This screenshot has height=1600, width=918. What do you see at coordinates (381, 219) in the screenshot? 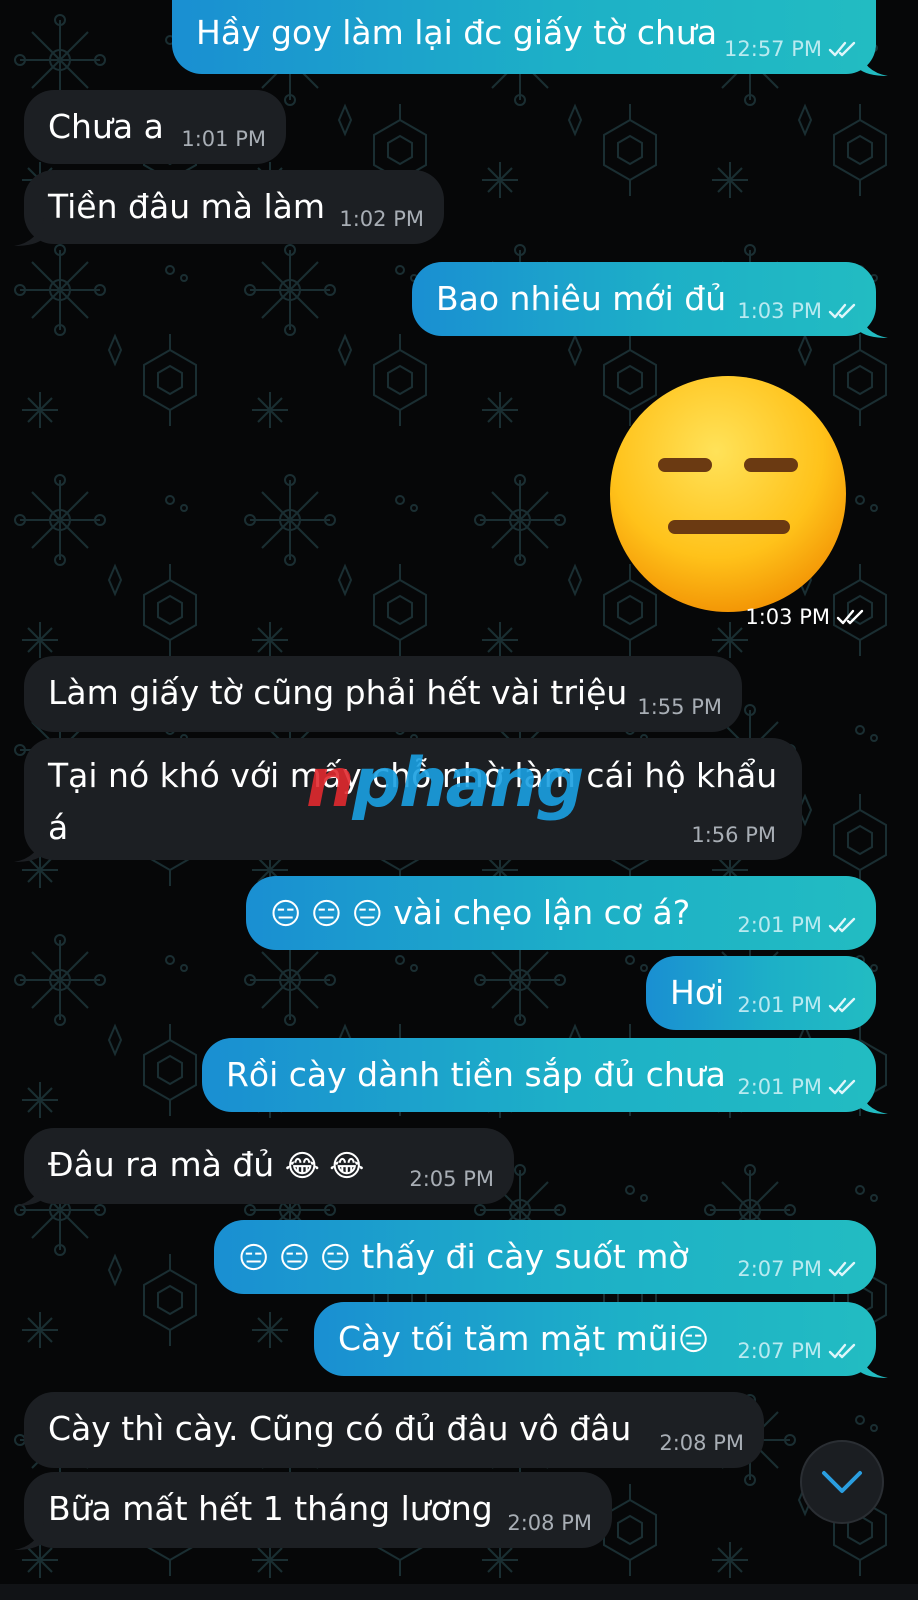
I see `message-time: 1:02 PM` at bounding box center [381, 219].